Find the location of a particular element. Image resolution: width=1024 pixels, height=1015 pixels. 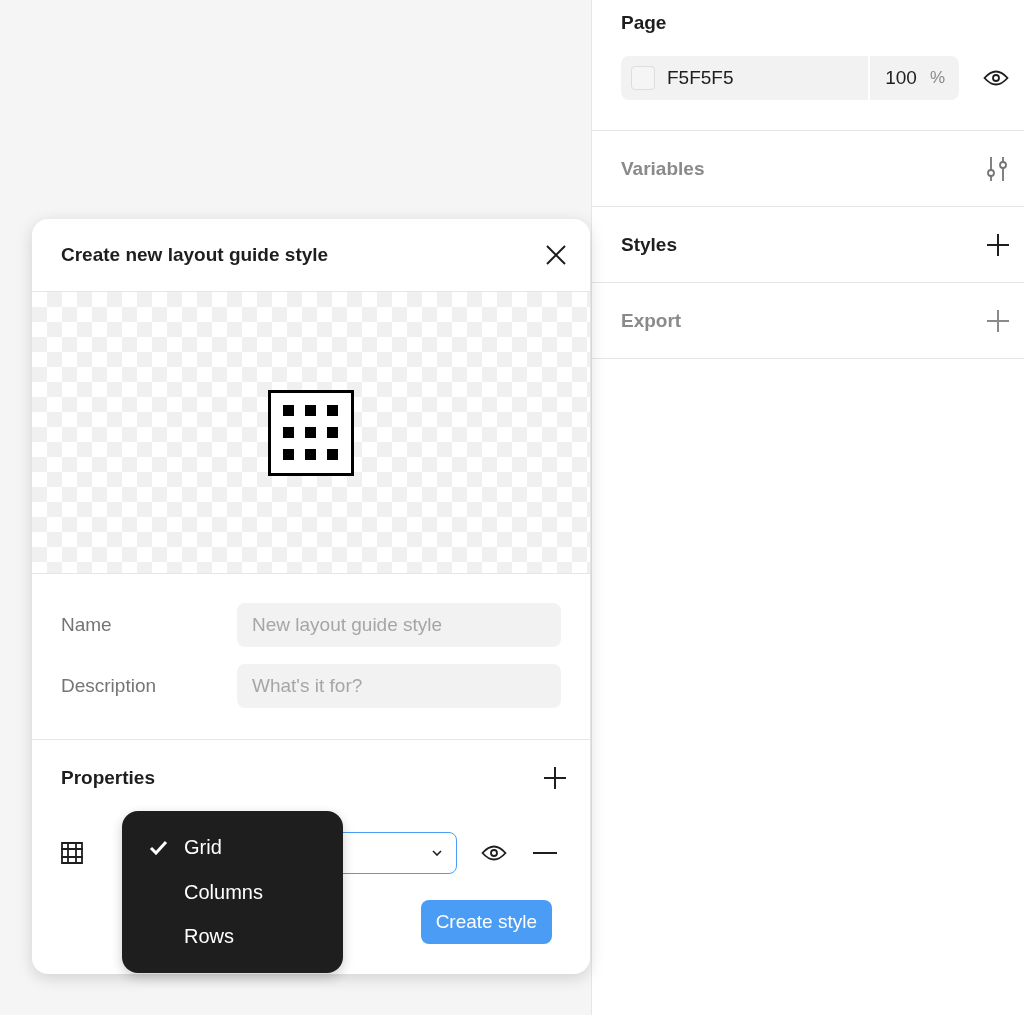

dialog-title: Create new layout guide style is located at coordinates (195, 255).